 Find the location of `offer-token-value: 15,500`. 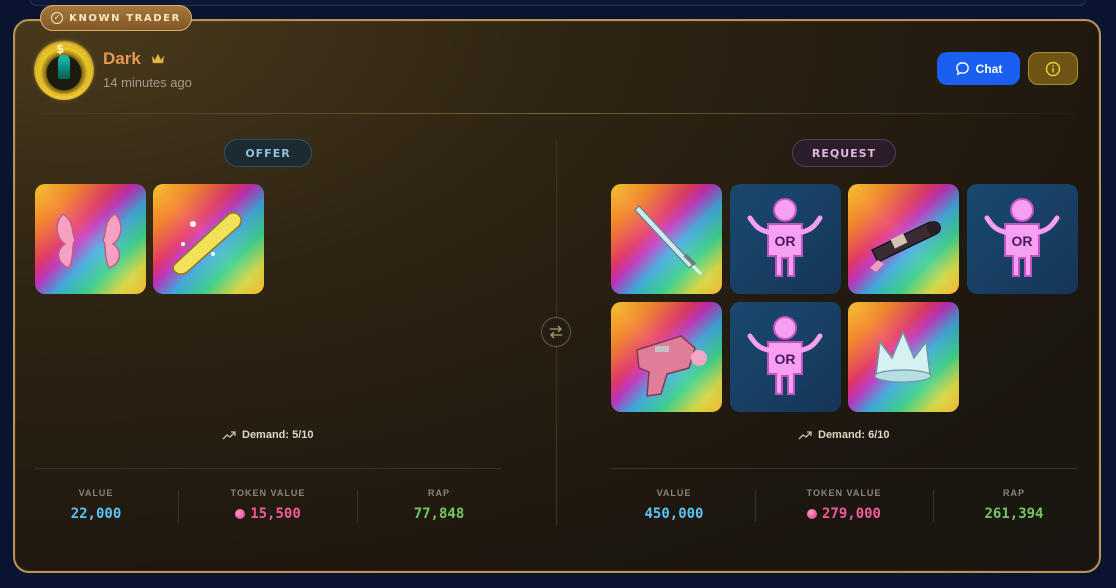

offer-token-value: 15,500 is located at coordinates (268, 514).